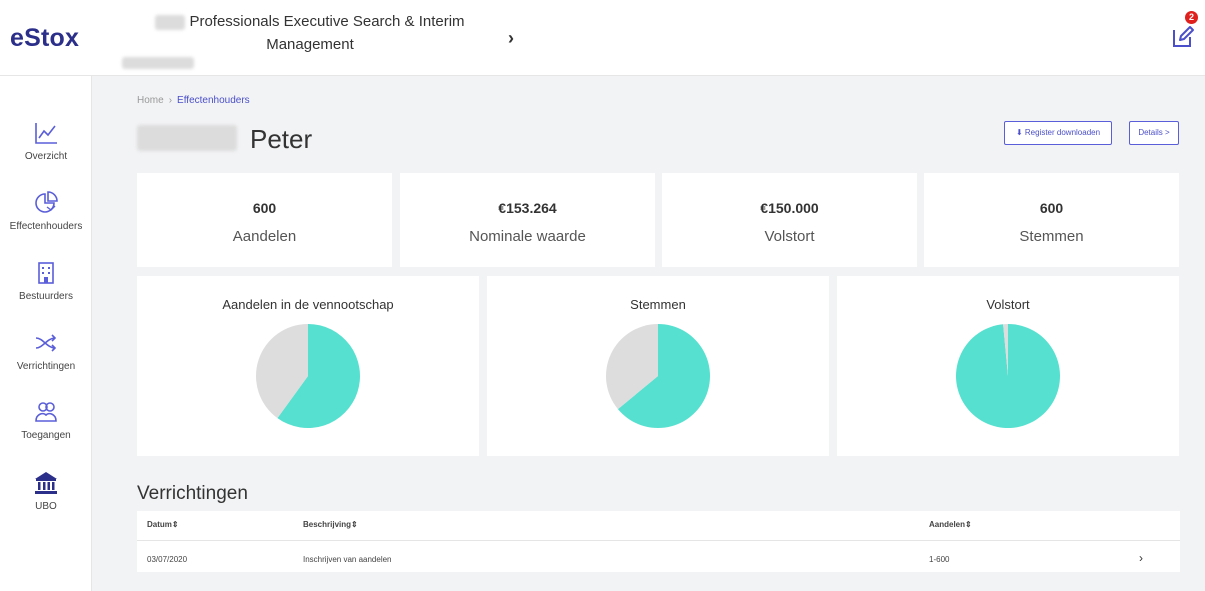 This screenshot has height=591, width=1205. What do you see at coordinates (527, 220) in the screenshot?
I see `stat-card-nominale-waarde: €153.264 Nominale waarde` at bounding box center [527, 220].